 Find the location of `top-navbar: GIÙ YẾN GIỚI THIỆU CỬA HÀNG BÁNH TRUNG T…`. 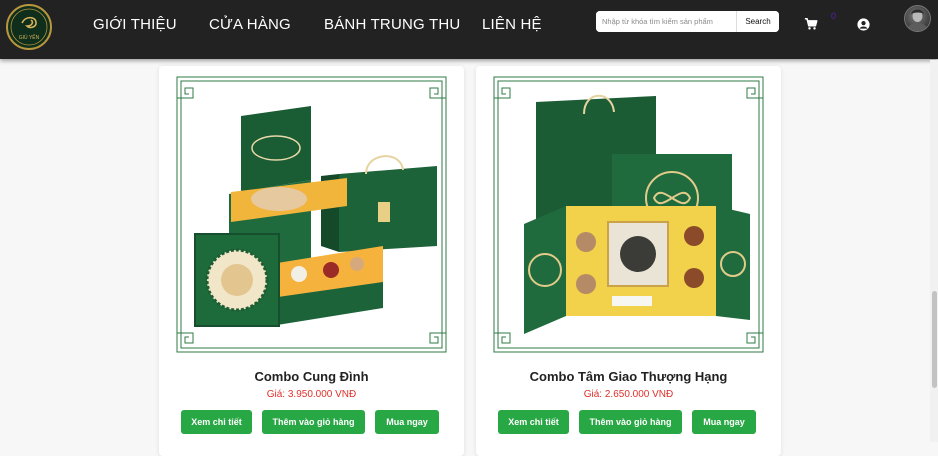

top-navbar: GIÙ YẾN GIỚI THIỆU CỬA HÀNG BÁNH TRUNG T… is located at coordinates (469, 29).